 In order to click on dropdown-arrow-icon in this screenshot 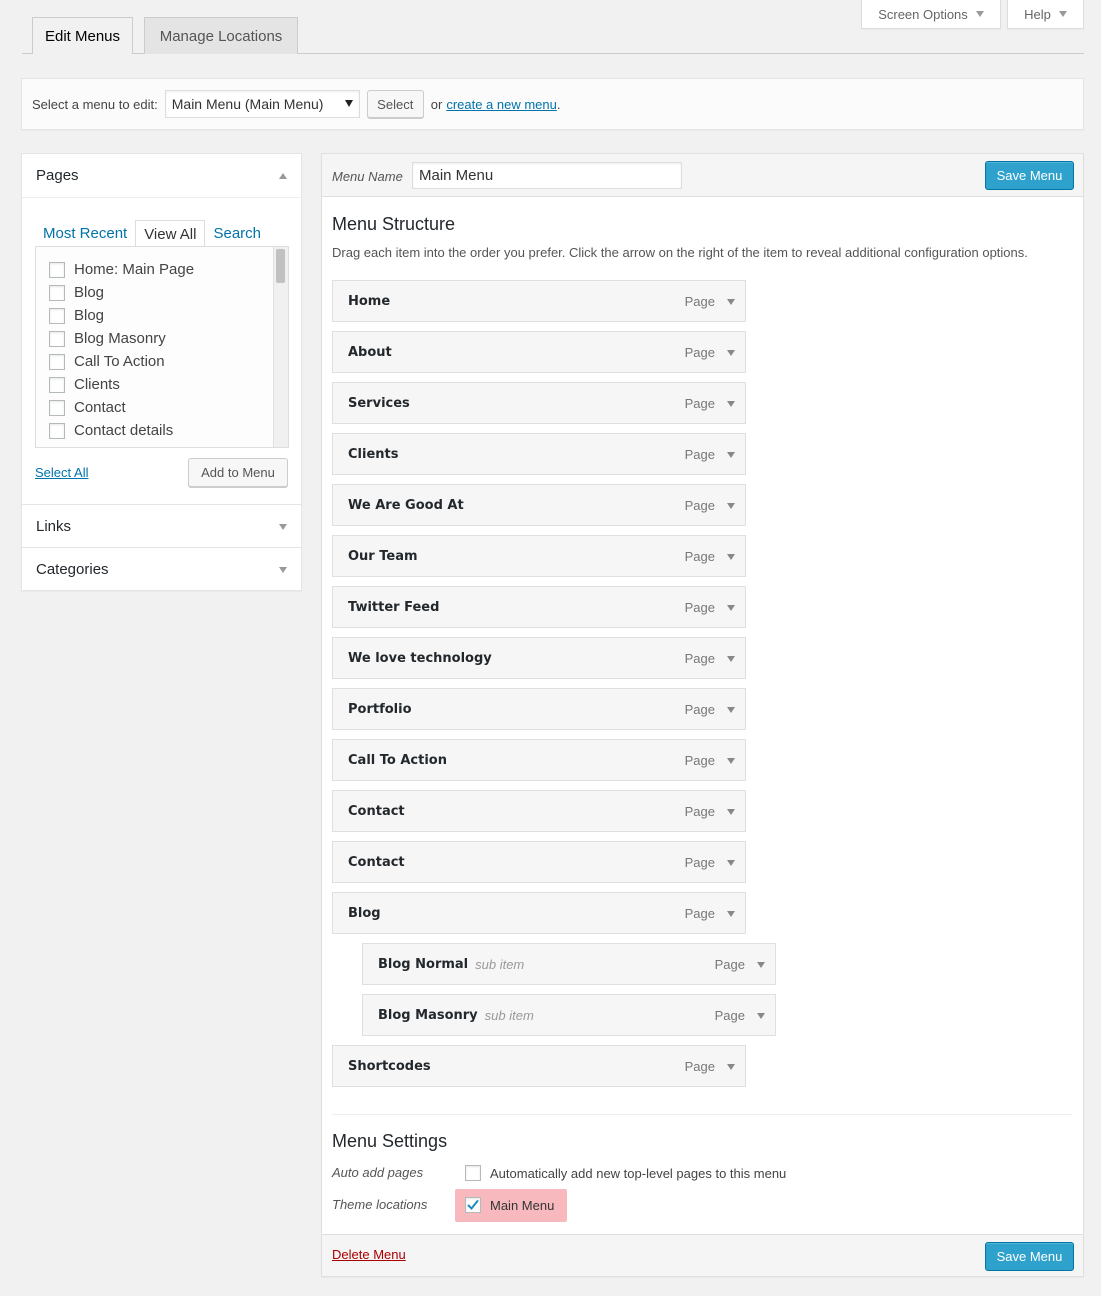, I will do `click(348, 103)`.